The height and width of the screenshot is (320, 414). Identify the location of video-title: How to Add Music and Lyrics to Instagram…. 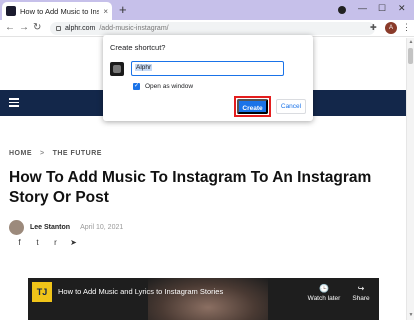
(140, 291).